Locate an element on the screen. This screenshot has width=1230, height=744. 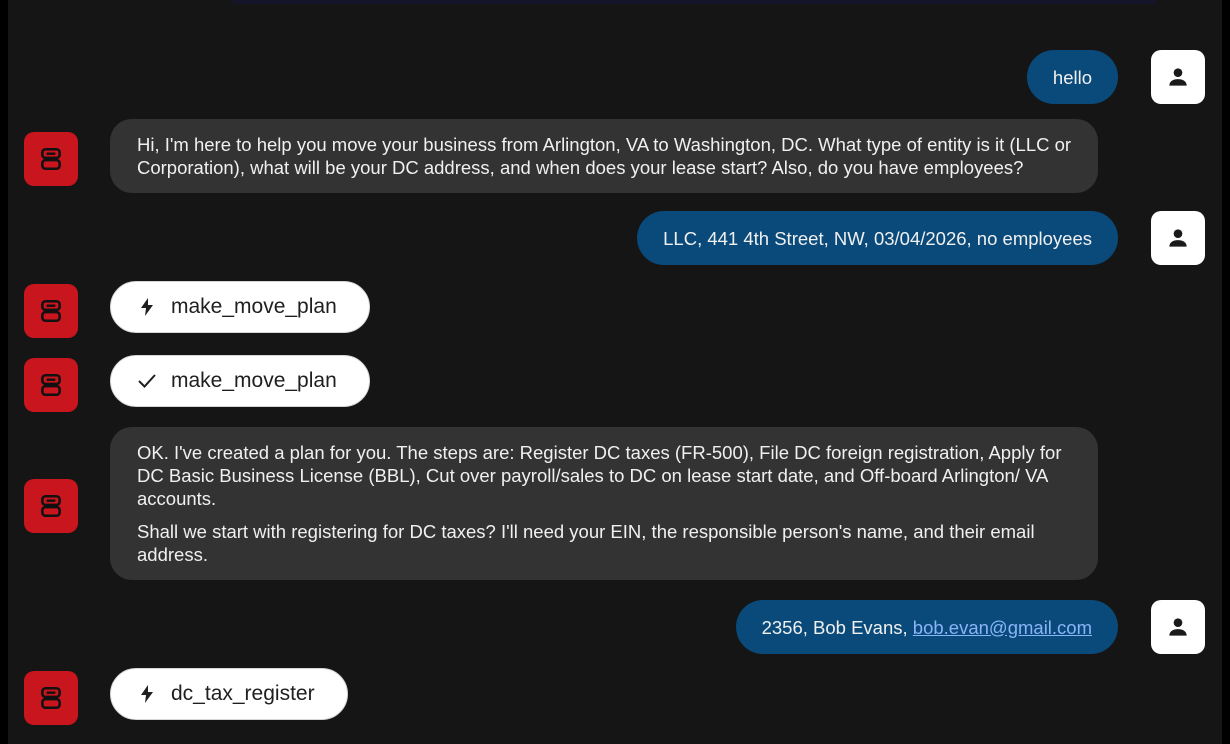
tool-result-label: make_move_plan is located at coordinates (254, 380).